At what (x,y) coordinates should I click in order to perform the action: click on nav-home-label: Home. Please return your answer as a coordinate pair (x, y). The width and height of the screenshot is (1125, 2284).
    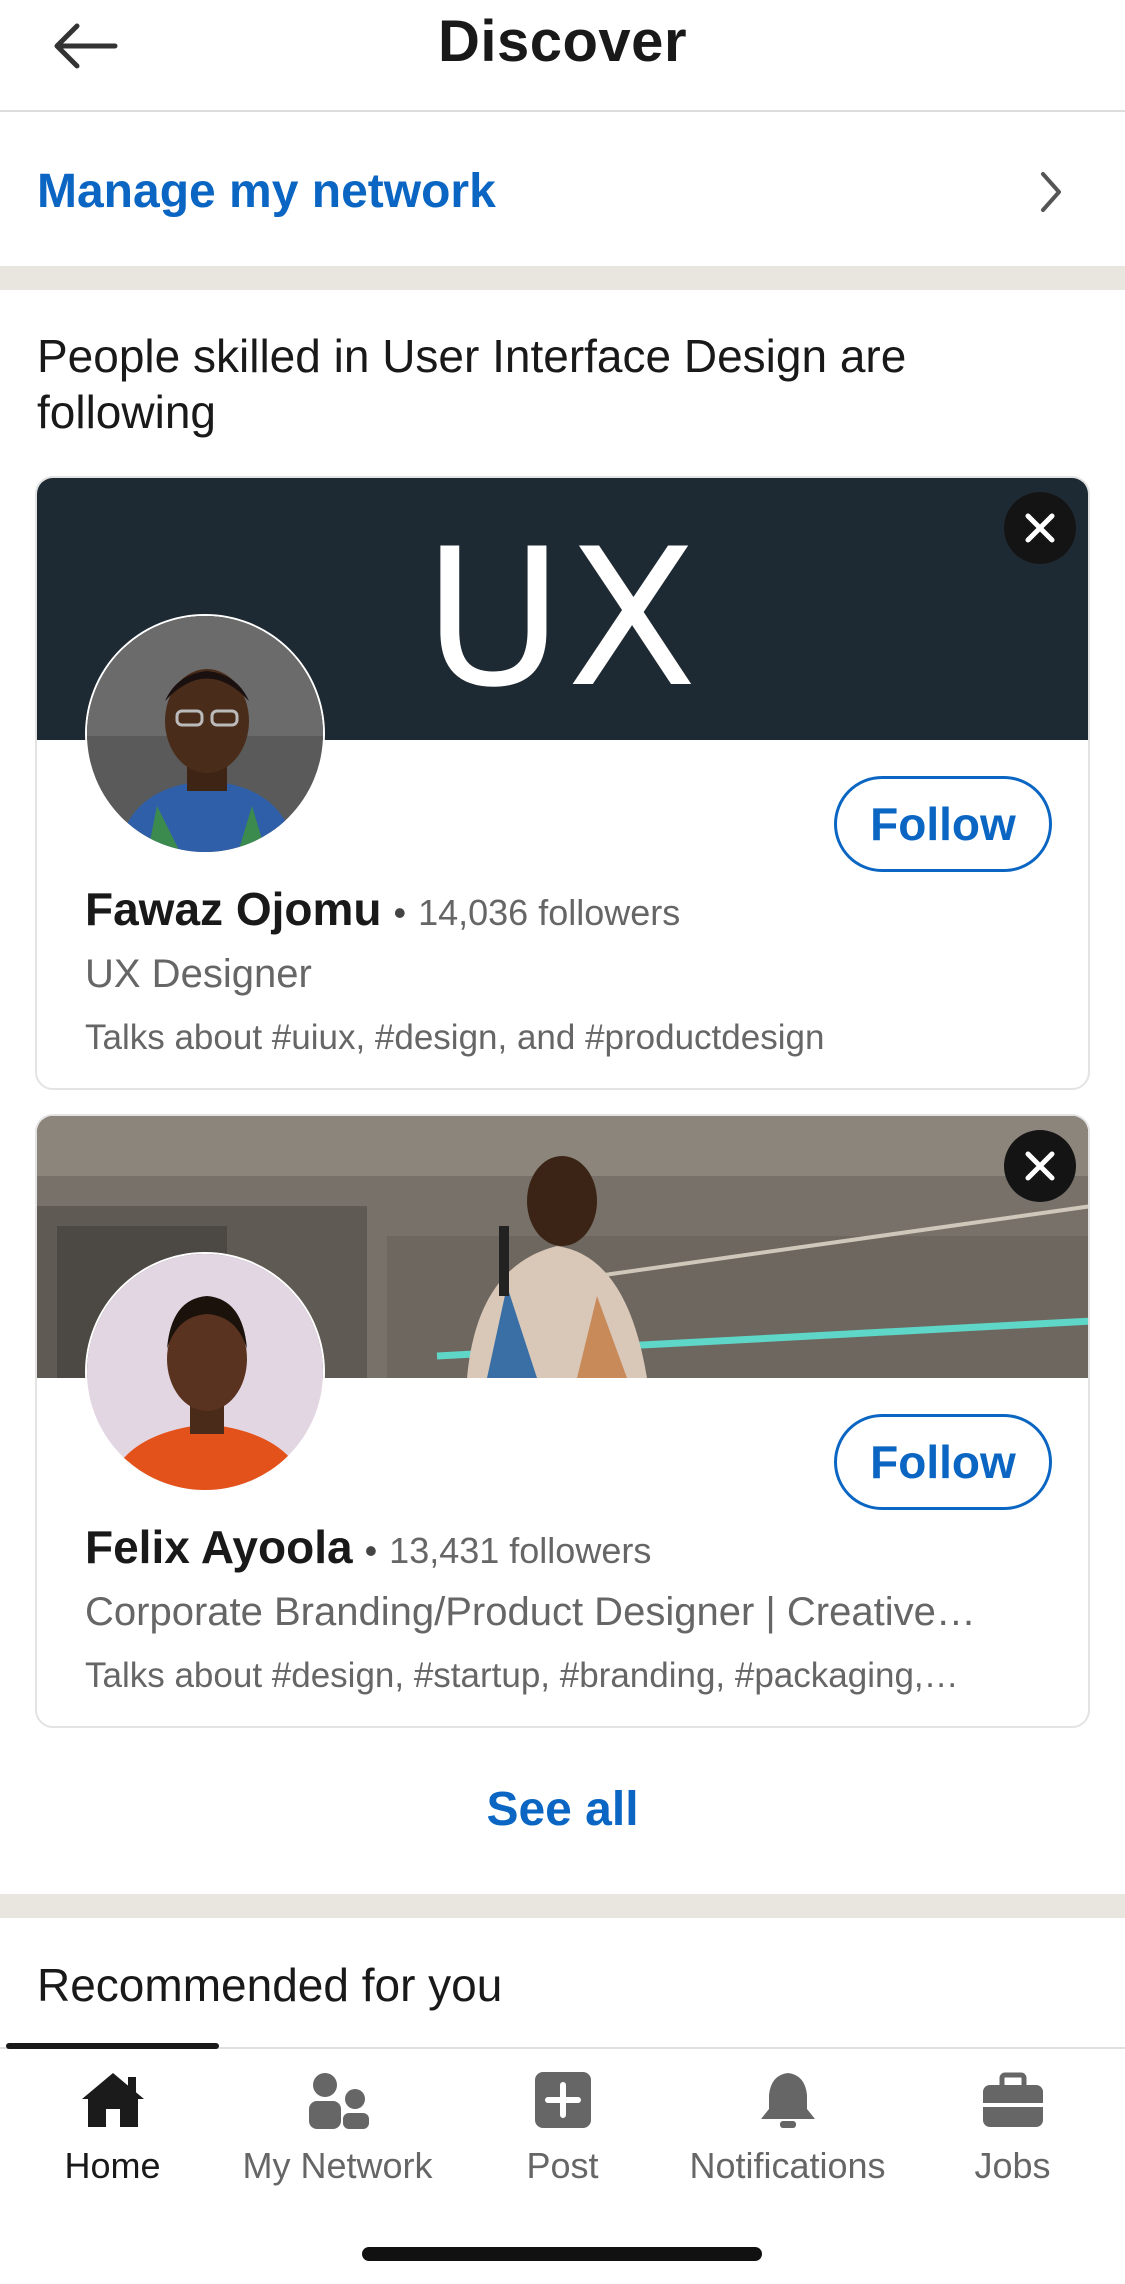
    Looking at the image, I should click on (112, 2165).